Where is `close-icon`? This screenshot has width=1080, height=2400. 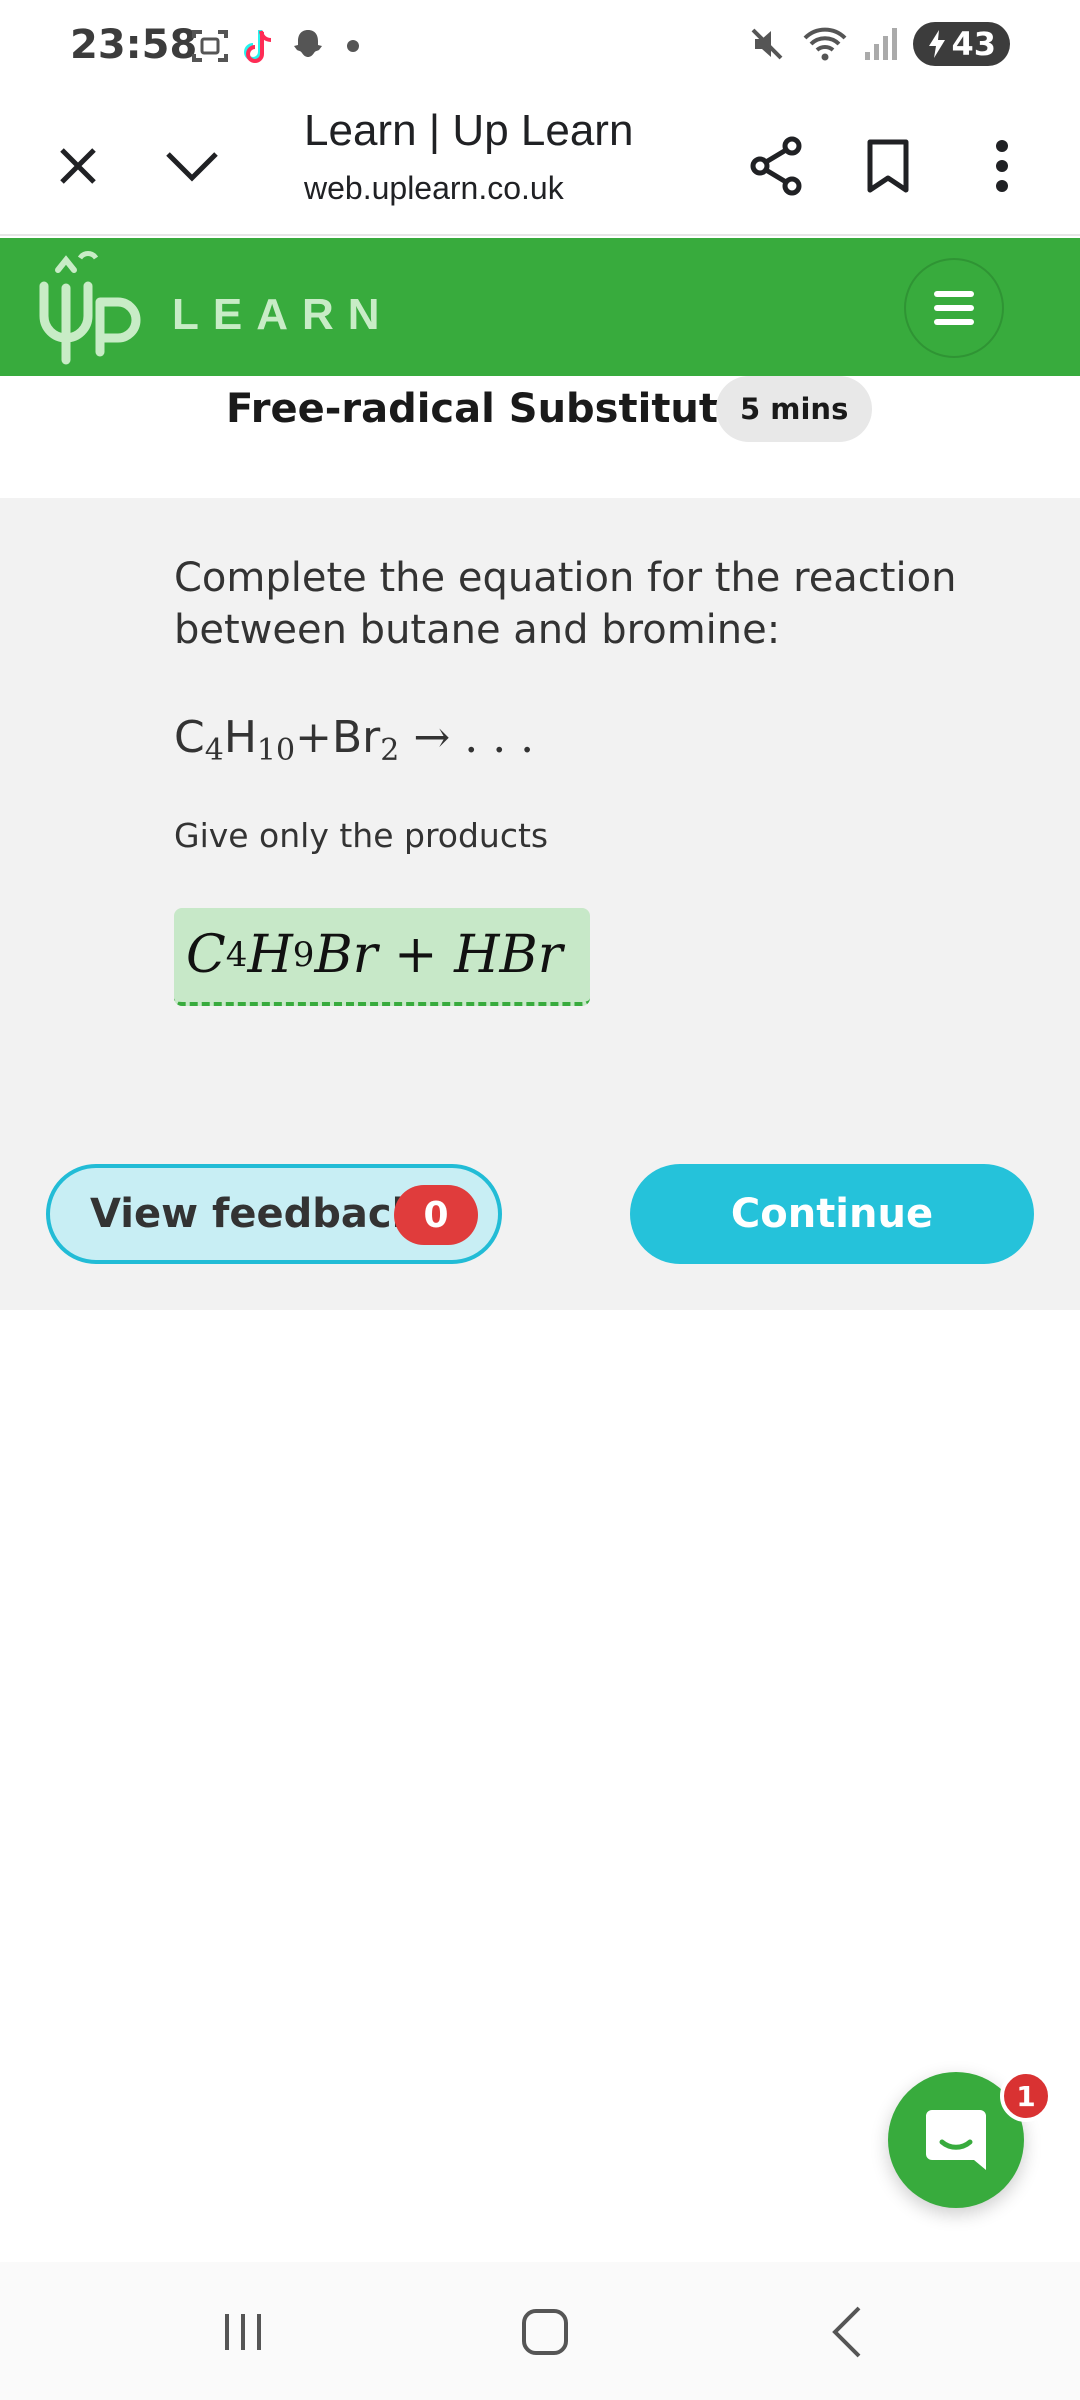
close-icon is located at coordinates (78, 166).